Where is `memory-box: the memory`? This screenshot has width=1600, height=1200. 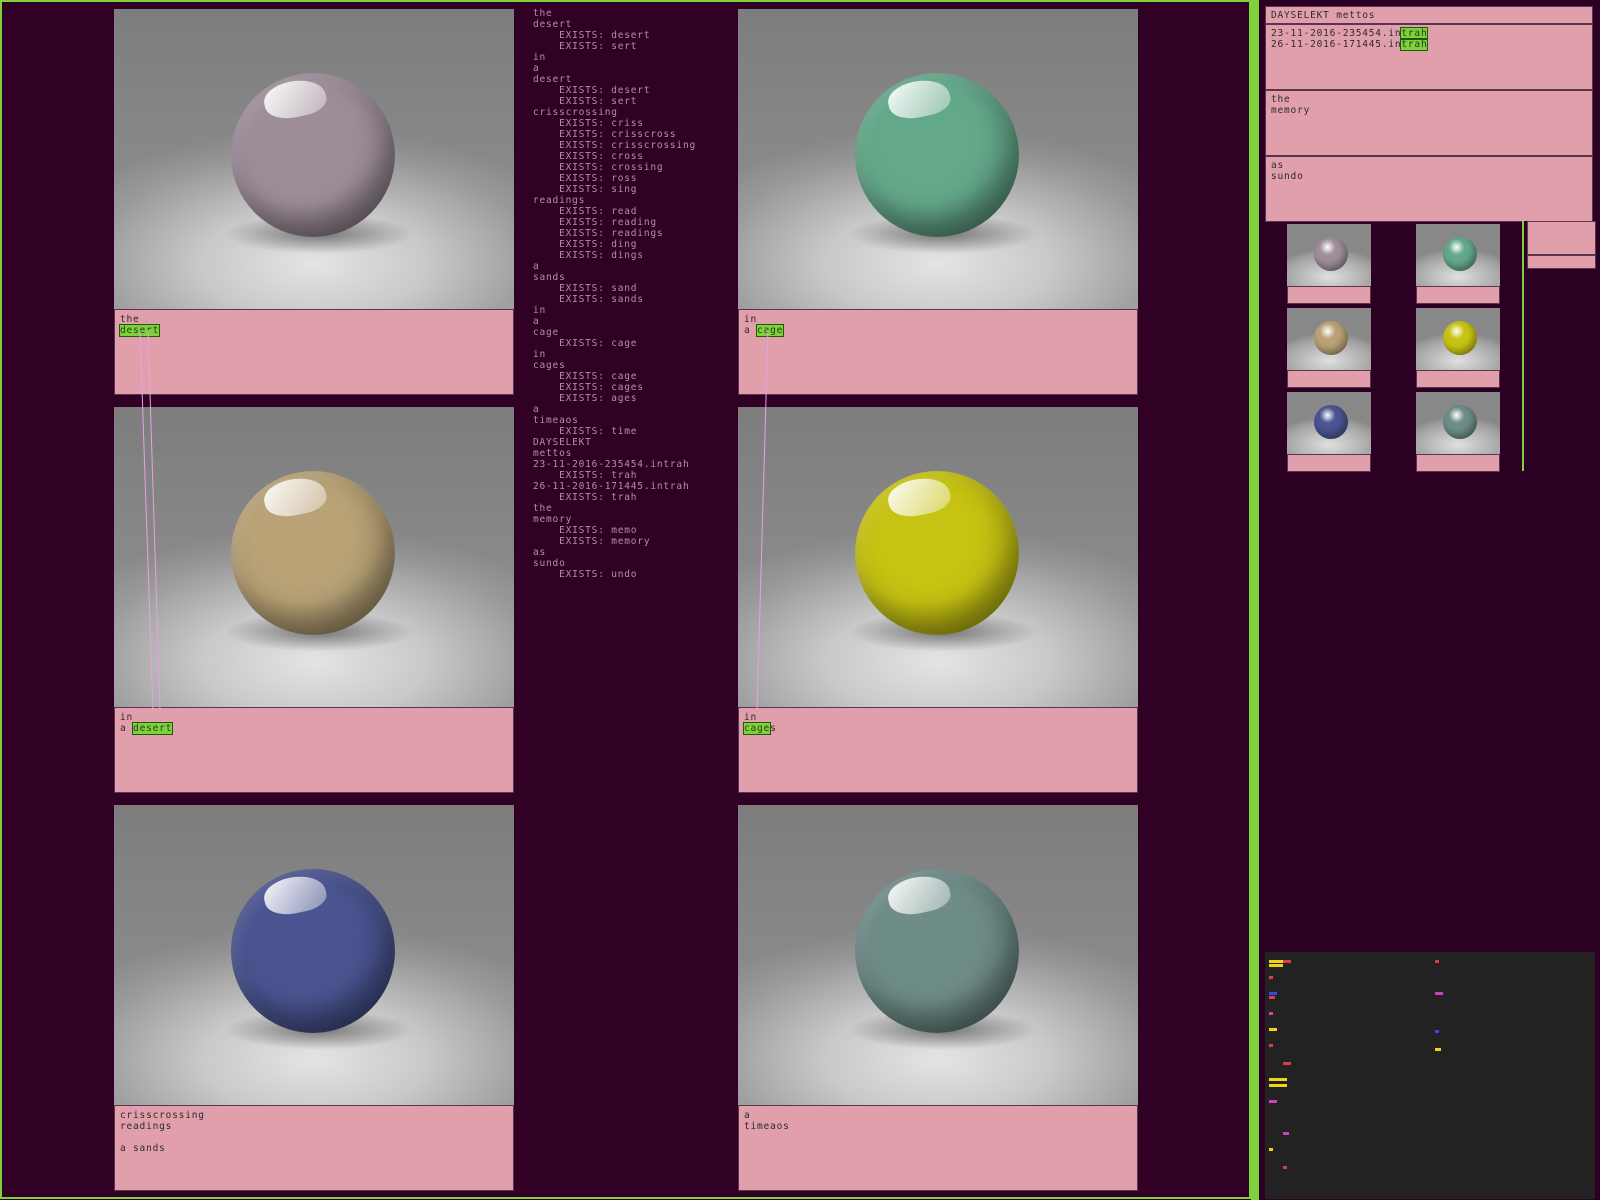 memory-box: the memory is located at coordinates (1429, 123).